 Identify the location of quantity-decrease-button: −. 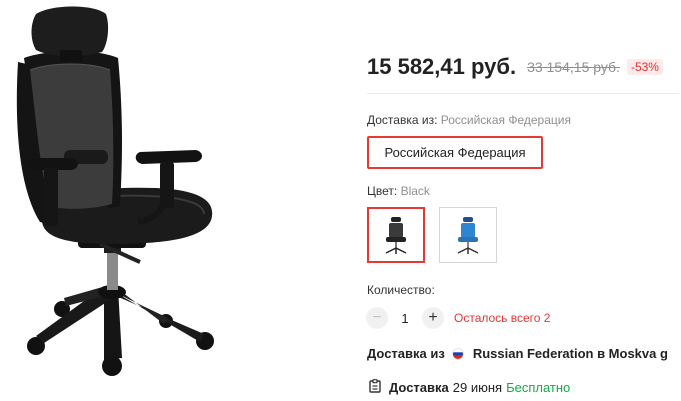
(377, 318).